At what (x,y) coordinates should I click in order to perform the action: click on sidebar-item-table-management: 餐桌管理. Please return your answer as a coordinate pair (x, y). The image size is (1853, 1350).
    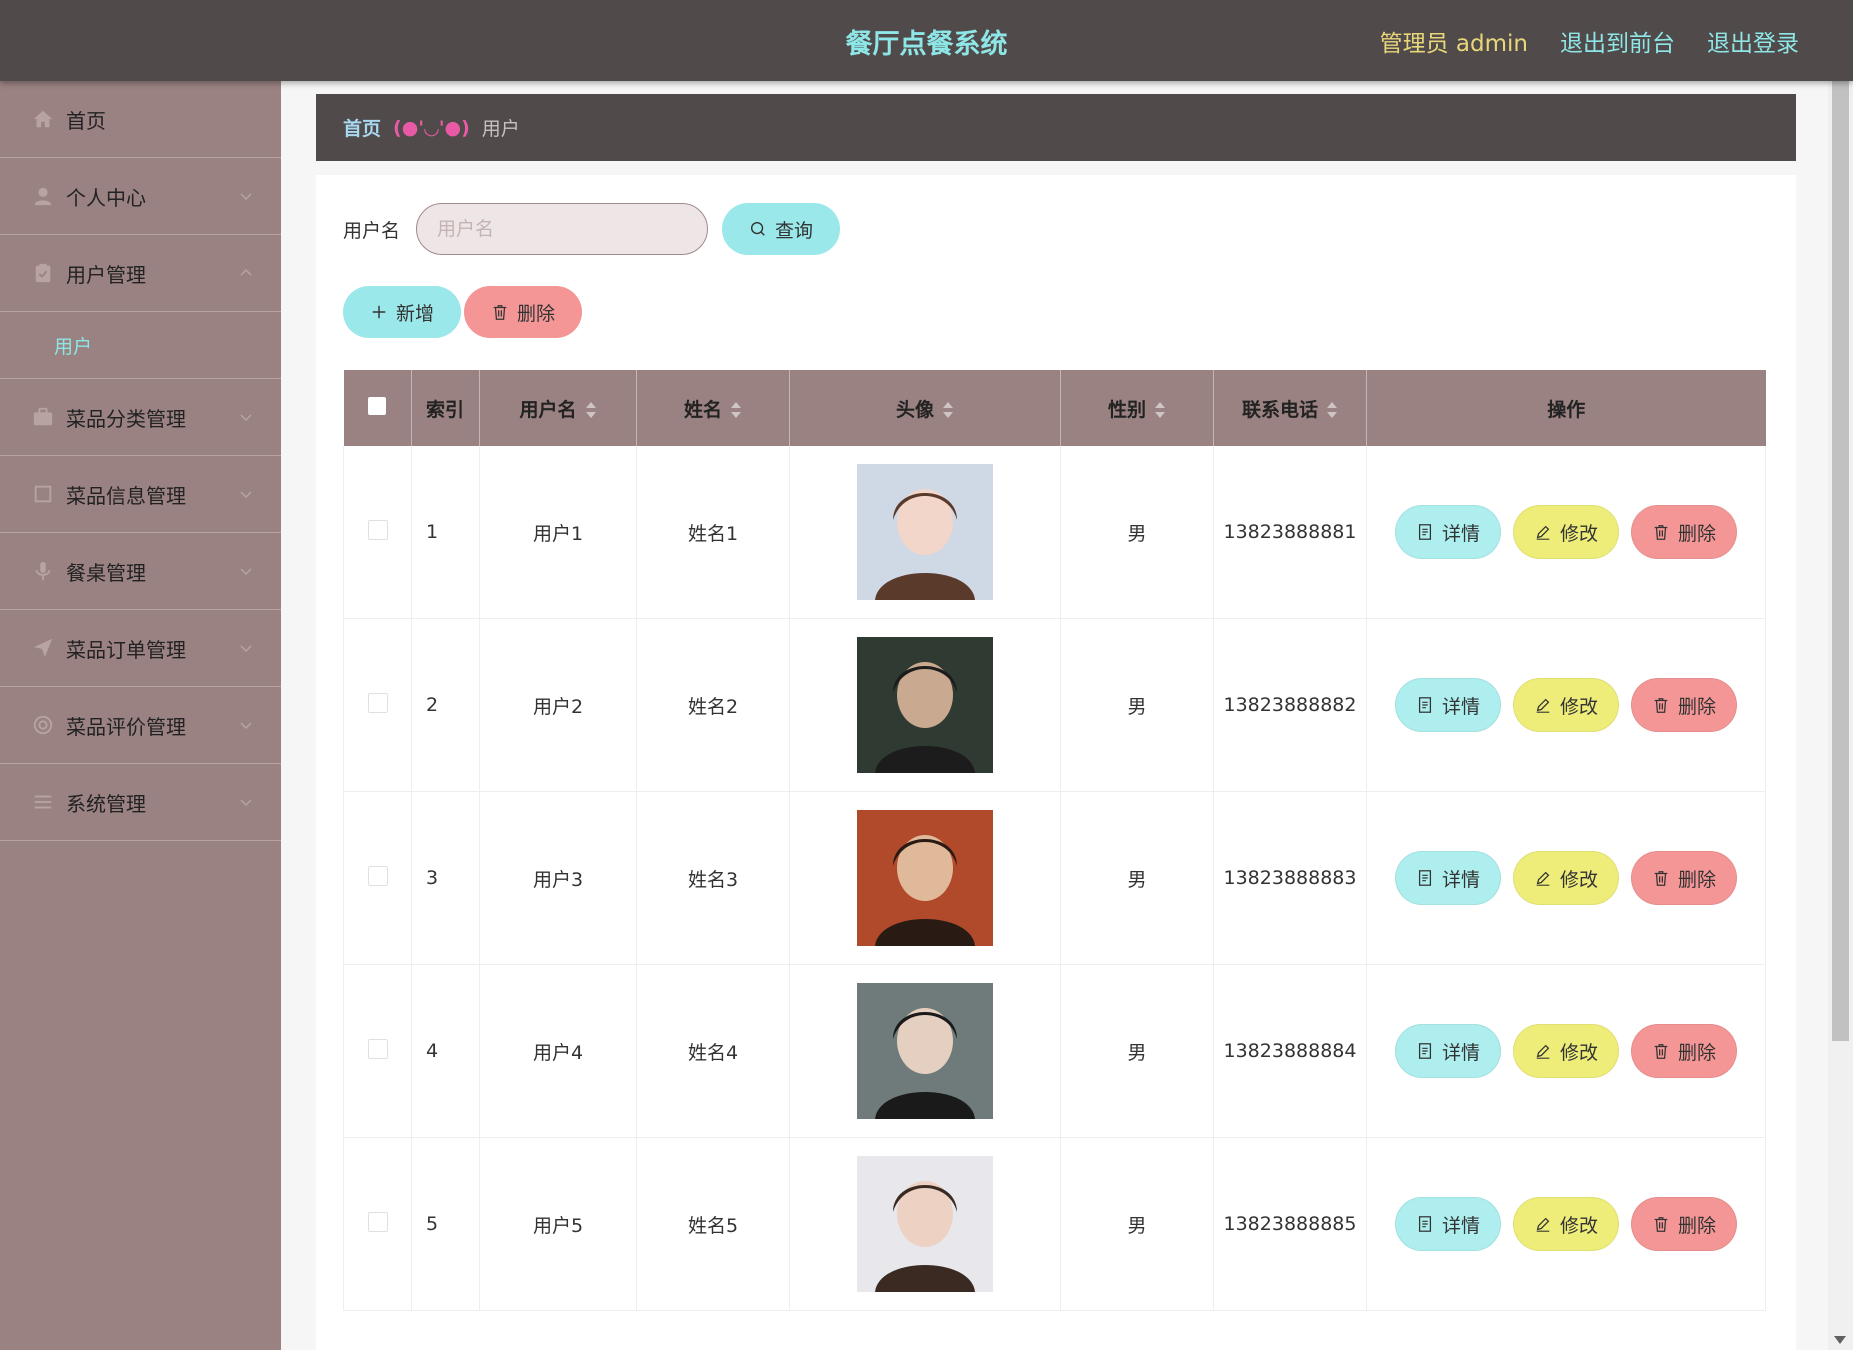
    Looking at the image, I should click on (140, 571).